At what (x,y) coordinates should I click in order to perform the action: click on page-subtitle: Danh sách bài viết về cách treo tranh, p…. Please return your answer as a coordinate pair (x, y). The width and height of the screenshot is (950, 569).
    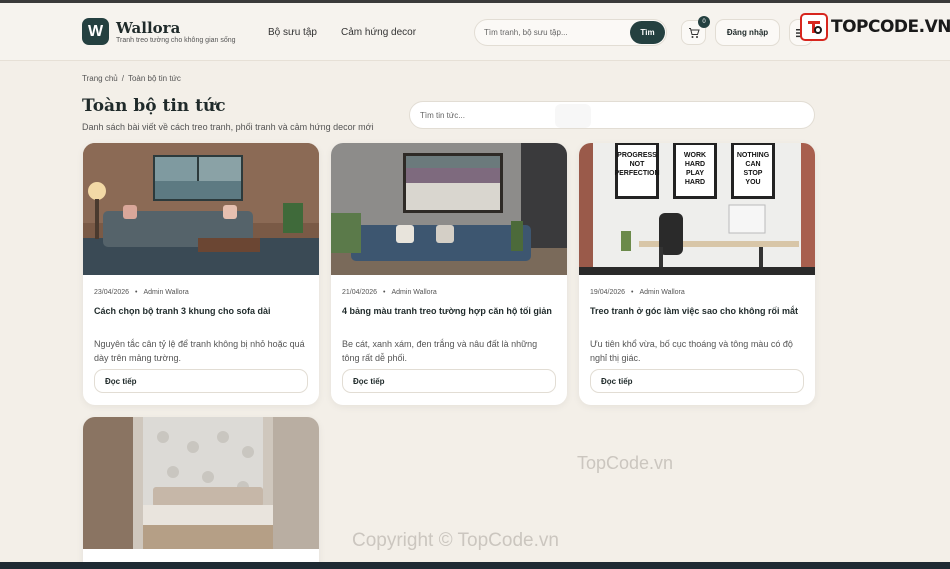
    Looking at the image, I should click on (228, 127).